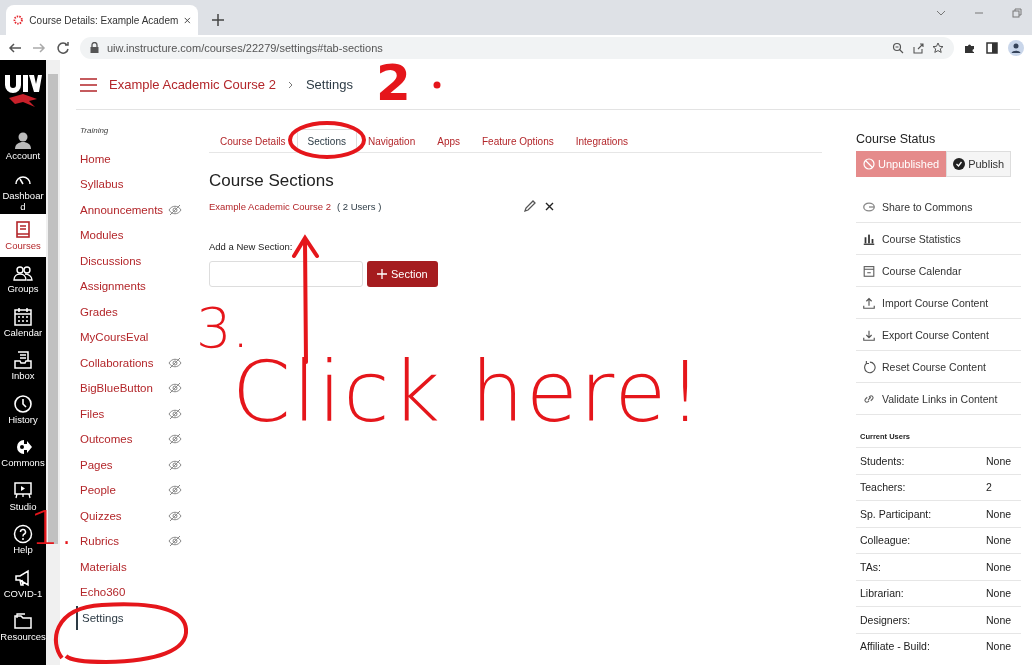 Image resolution: width=1032 pixels, height=665 pixels. What do you see at coordinates (122, 209) in the screenshot?
I see `course-nav-link: Announcements` at bounding box center [122, 209].